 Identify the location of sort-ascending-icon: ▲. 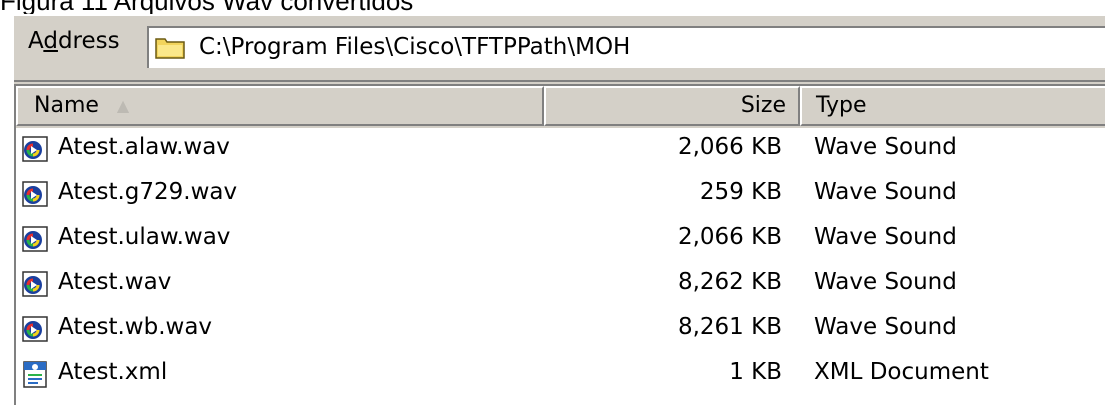
(123, 105).